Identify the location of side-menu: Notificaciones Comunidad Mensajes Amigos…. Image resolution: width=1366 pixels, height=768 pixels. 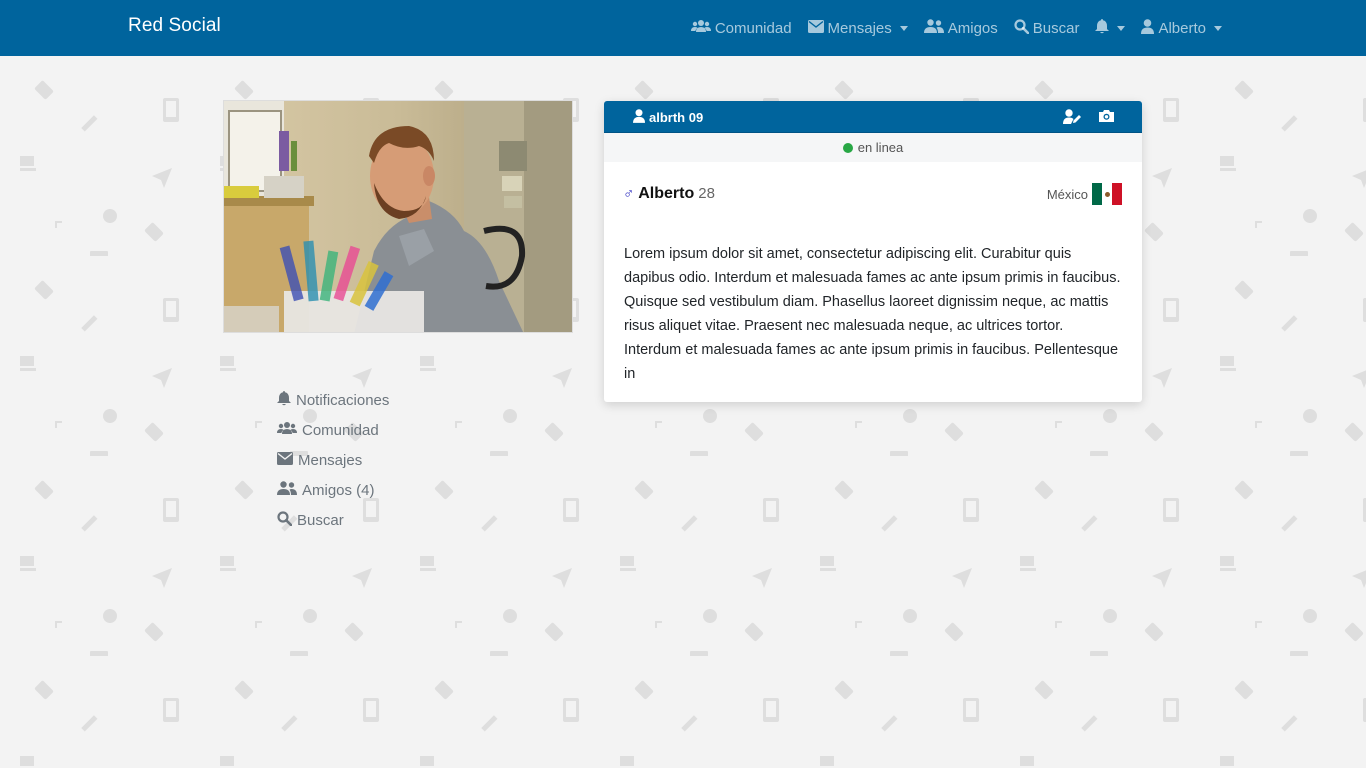
(333, 460).